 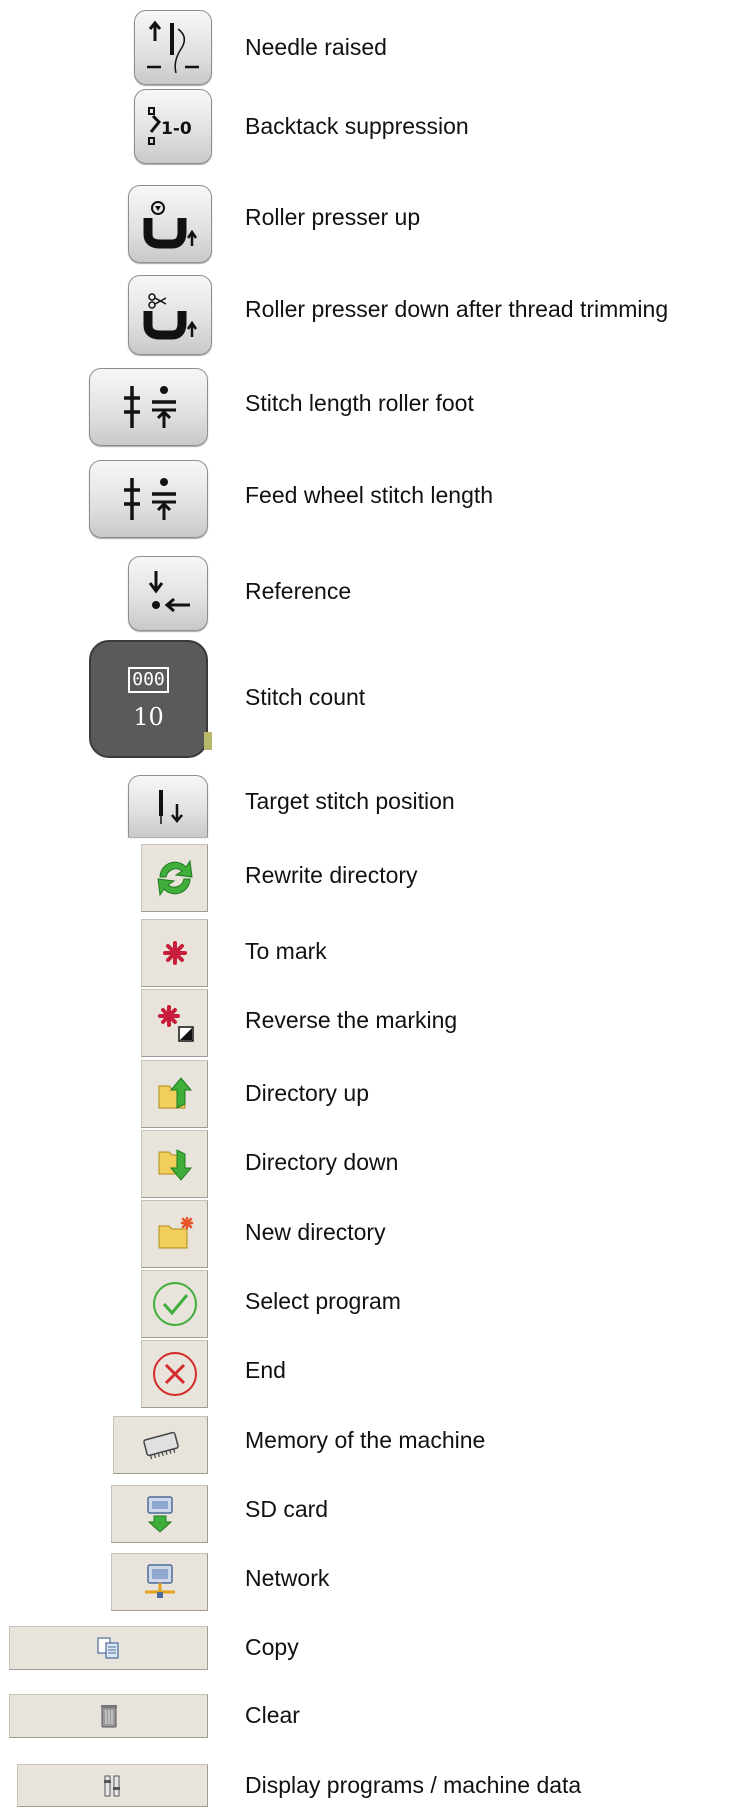 I want to click on directory-down-button, so click(x=174, y=1164).